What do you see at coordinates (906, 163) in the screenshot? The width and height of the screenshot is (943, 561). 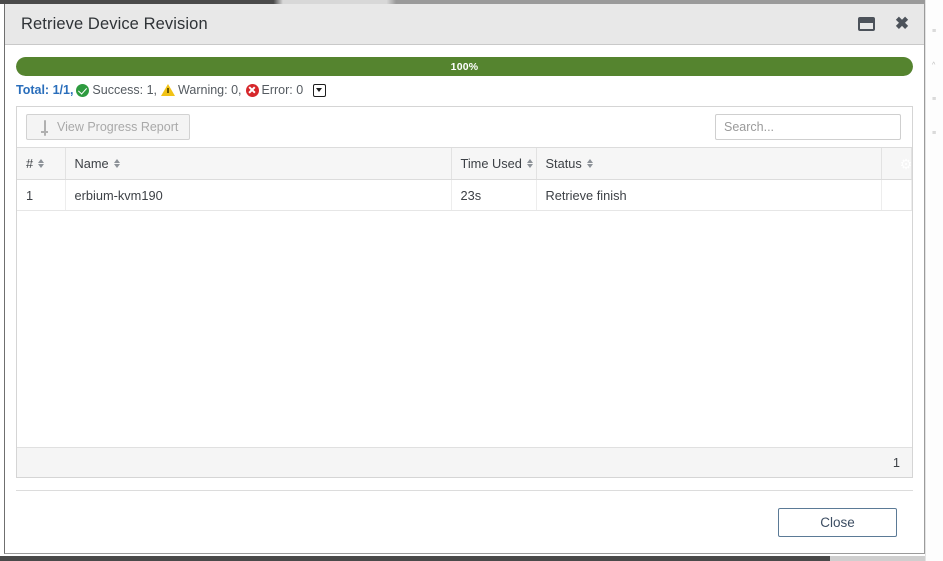 I see `gear-icon: ⚙` at bounding box center [906, 163].